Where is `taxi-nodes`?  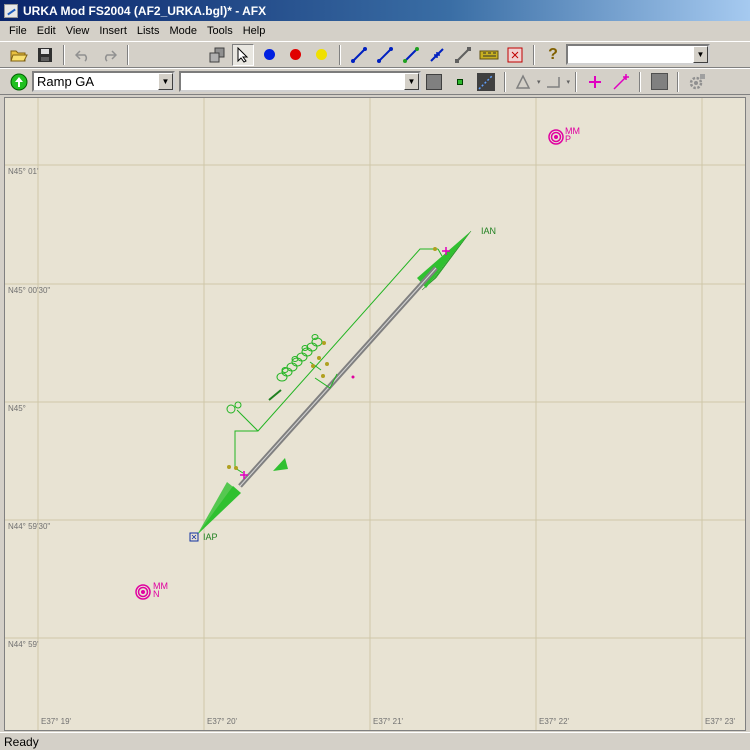 taxi-nodes is located at coordinates (332, 358).